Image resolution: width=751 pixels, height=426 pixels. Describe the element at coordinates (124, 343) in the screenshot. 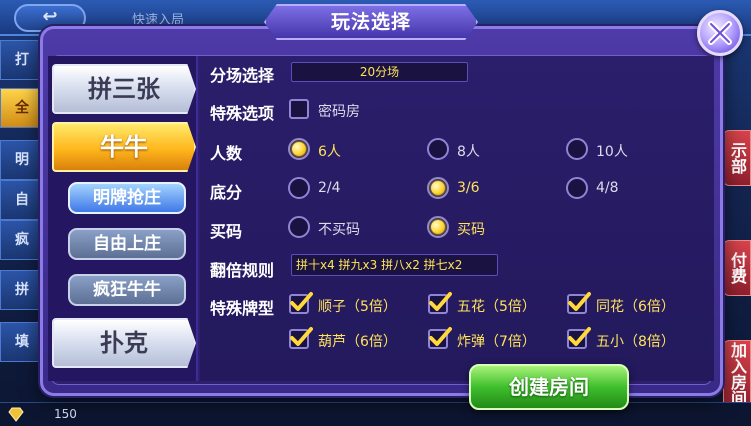

I see `category-poker: 扑克` at that location.